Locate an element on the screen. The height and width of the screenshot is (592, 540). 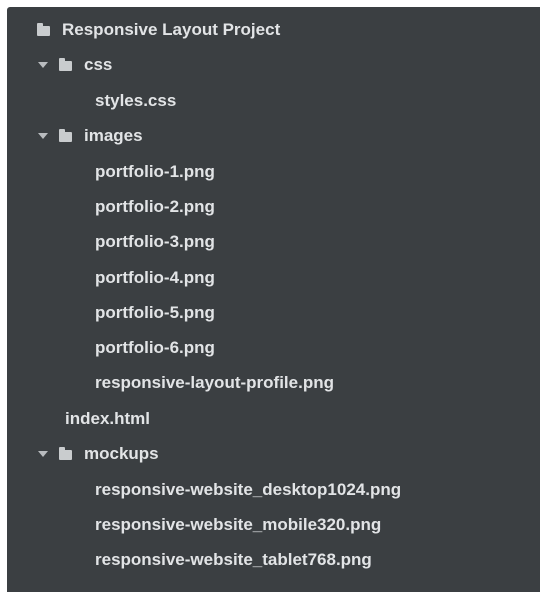
tree-file: portfolio-3.png is located at coordinates (155, 242).